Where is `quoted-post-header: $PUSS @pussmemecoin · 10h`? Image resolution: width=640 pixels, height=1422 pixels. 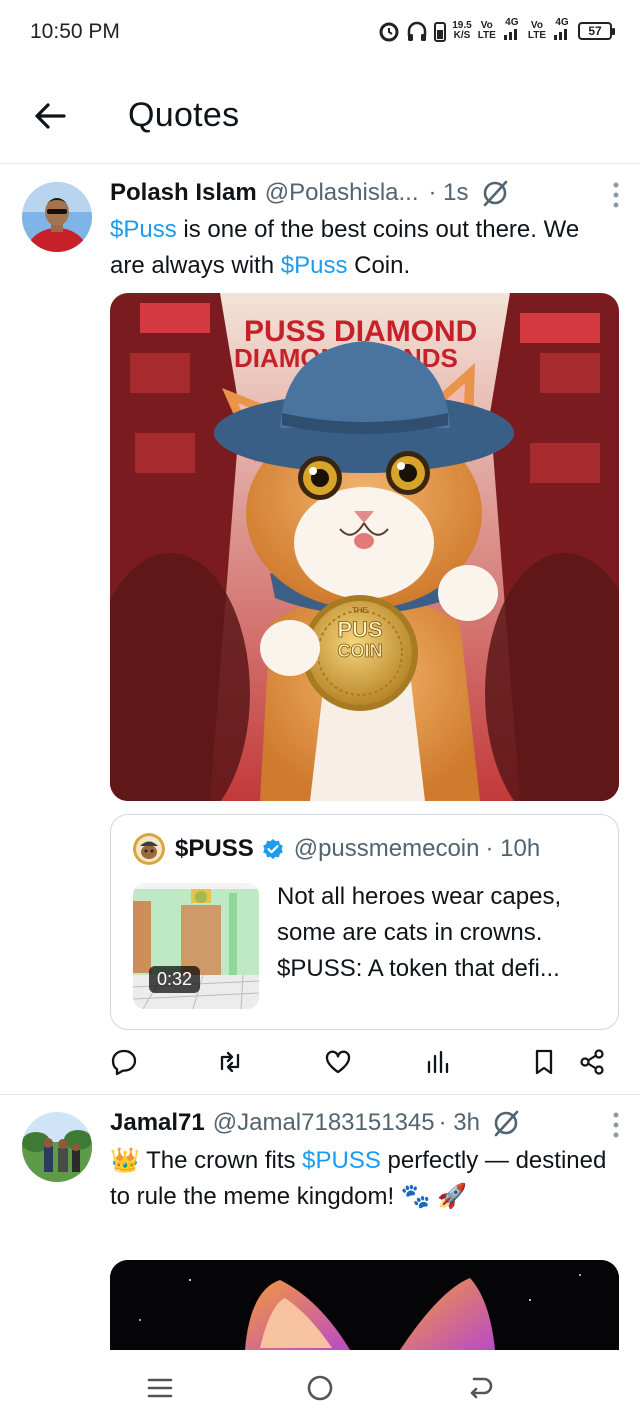
quoted-post-header: $PUSS @pussmemecoin · 10h is located at coordinates (336, 849).